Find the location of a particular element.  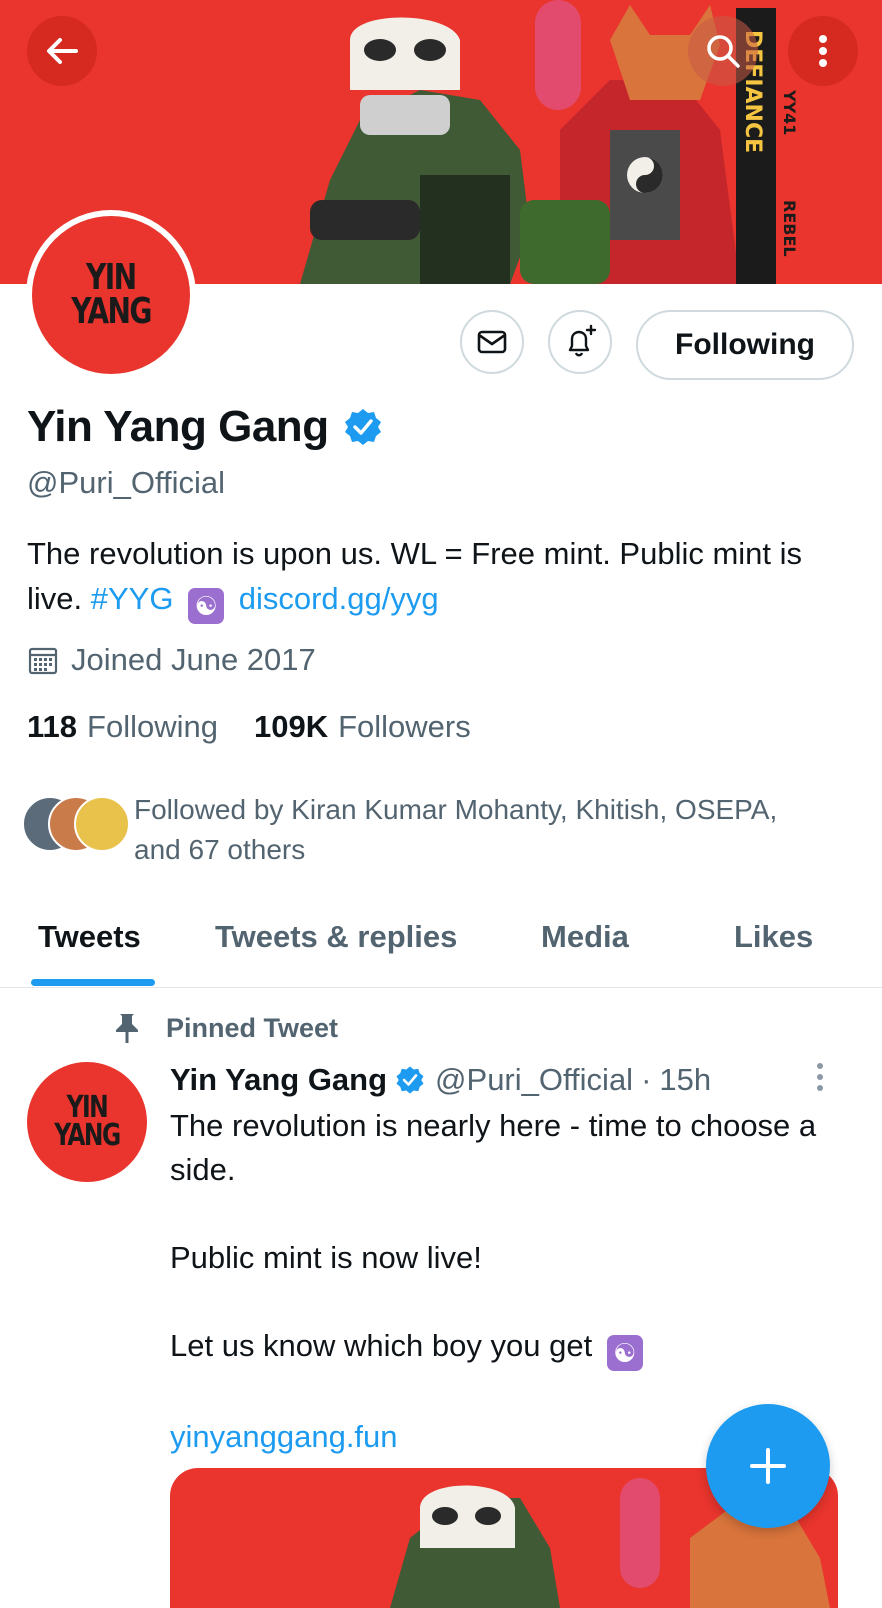

notifications-button is located at coordinates (580, 342).